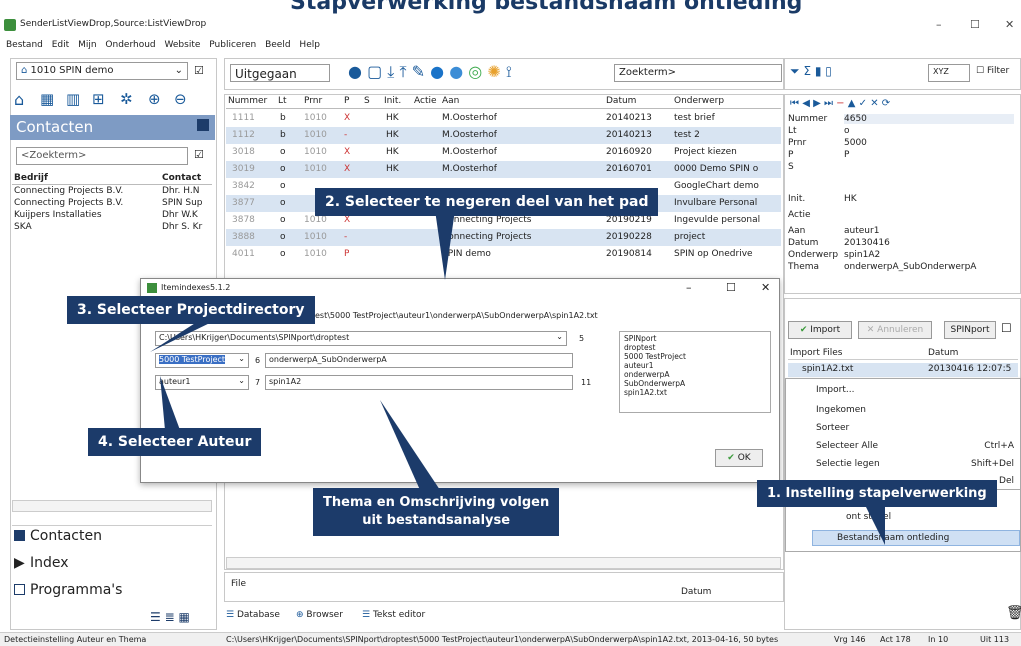 This screenshot has width=1021, height=646. What do you see at coordinates (436, 520) in the screenshot?
I see `callout-step-5-line-2: uit bestandsanalyse` at bounding box center [436, 520].